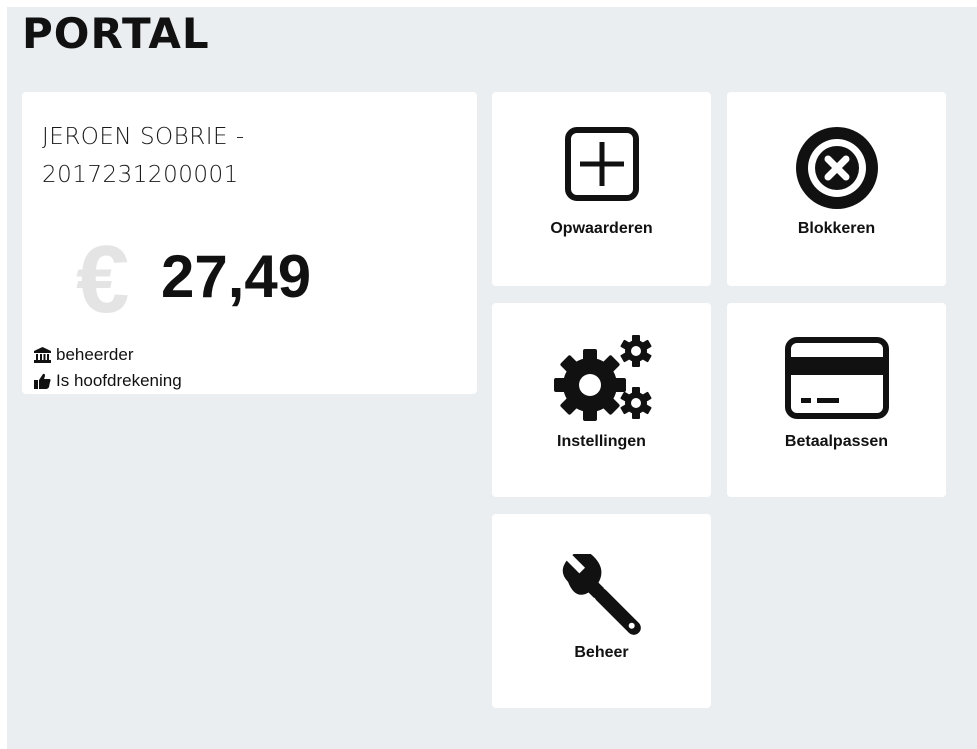 The height and width of the screenshot is (749, 977). Describe the element at coordinates (836, 441) in the screenshot. I see `tile-label: Betaalpassen` at that location.